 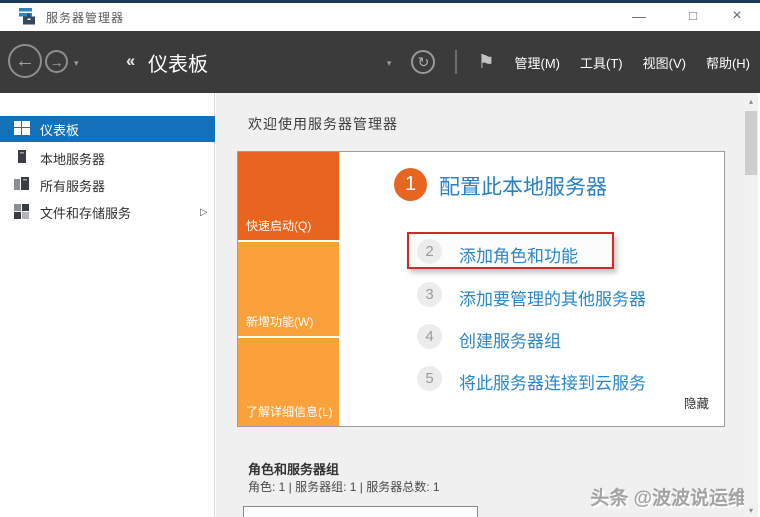 What do you see at coordinates (22, 186) in the screenshot?
I see `all-servers-icon` at bounding box center [22, 186].